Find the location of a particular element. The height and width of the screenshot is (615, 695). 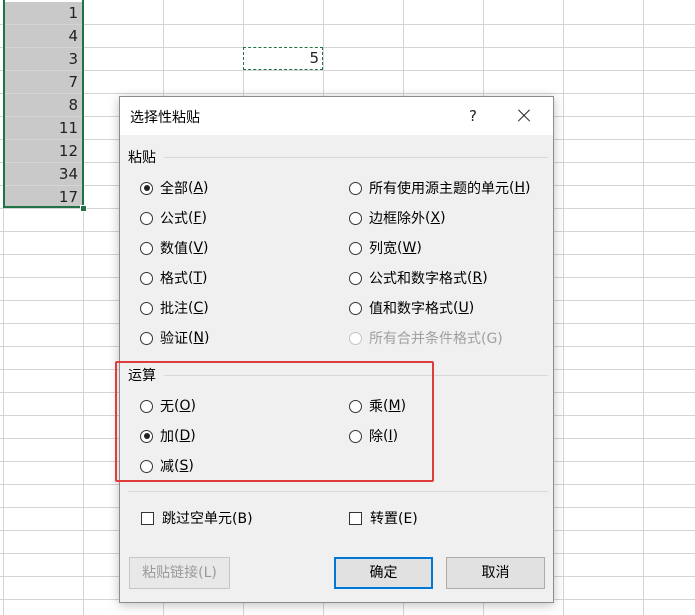

option-label: 列宽 is located at coordinates (383, 249).